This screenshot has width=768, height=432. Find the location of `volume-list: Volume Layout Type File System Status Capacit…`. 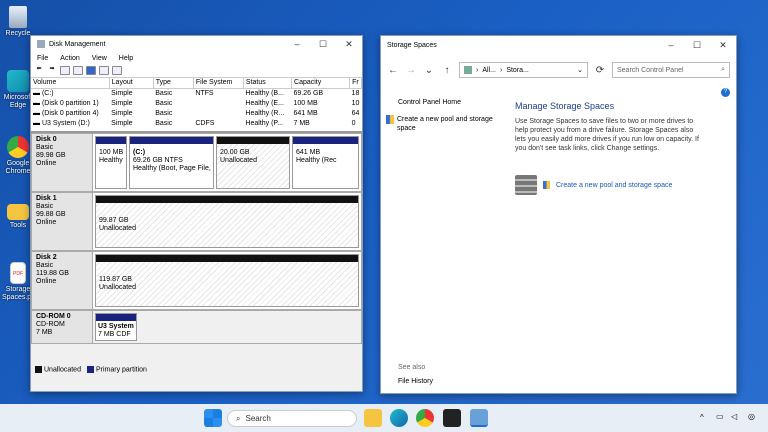

volume-list: Volume Layout Type File System Status Capacit… is located at coordinates (196, 105).